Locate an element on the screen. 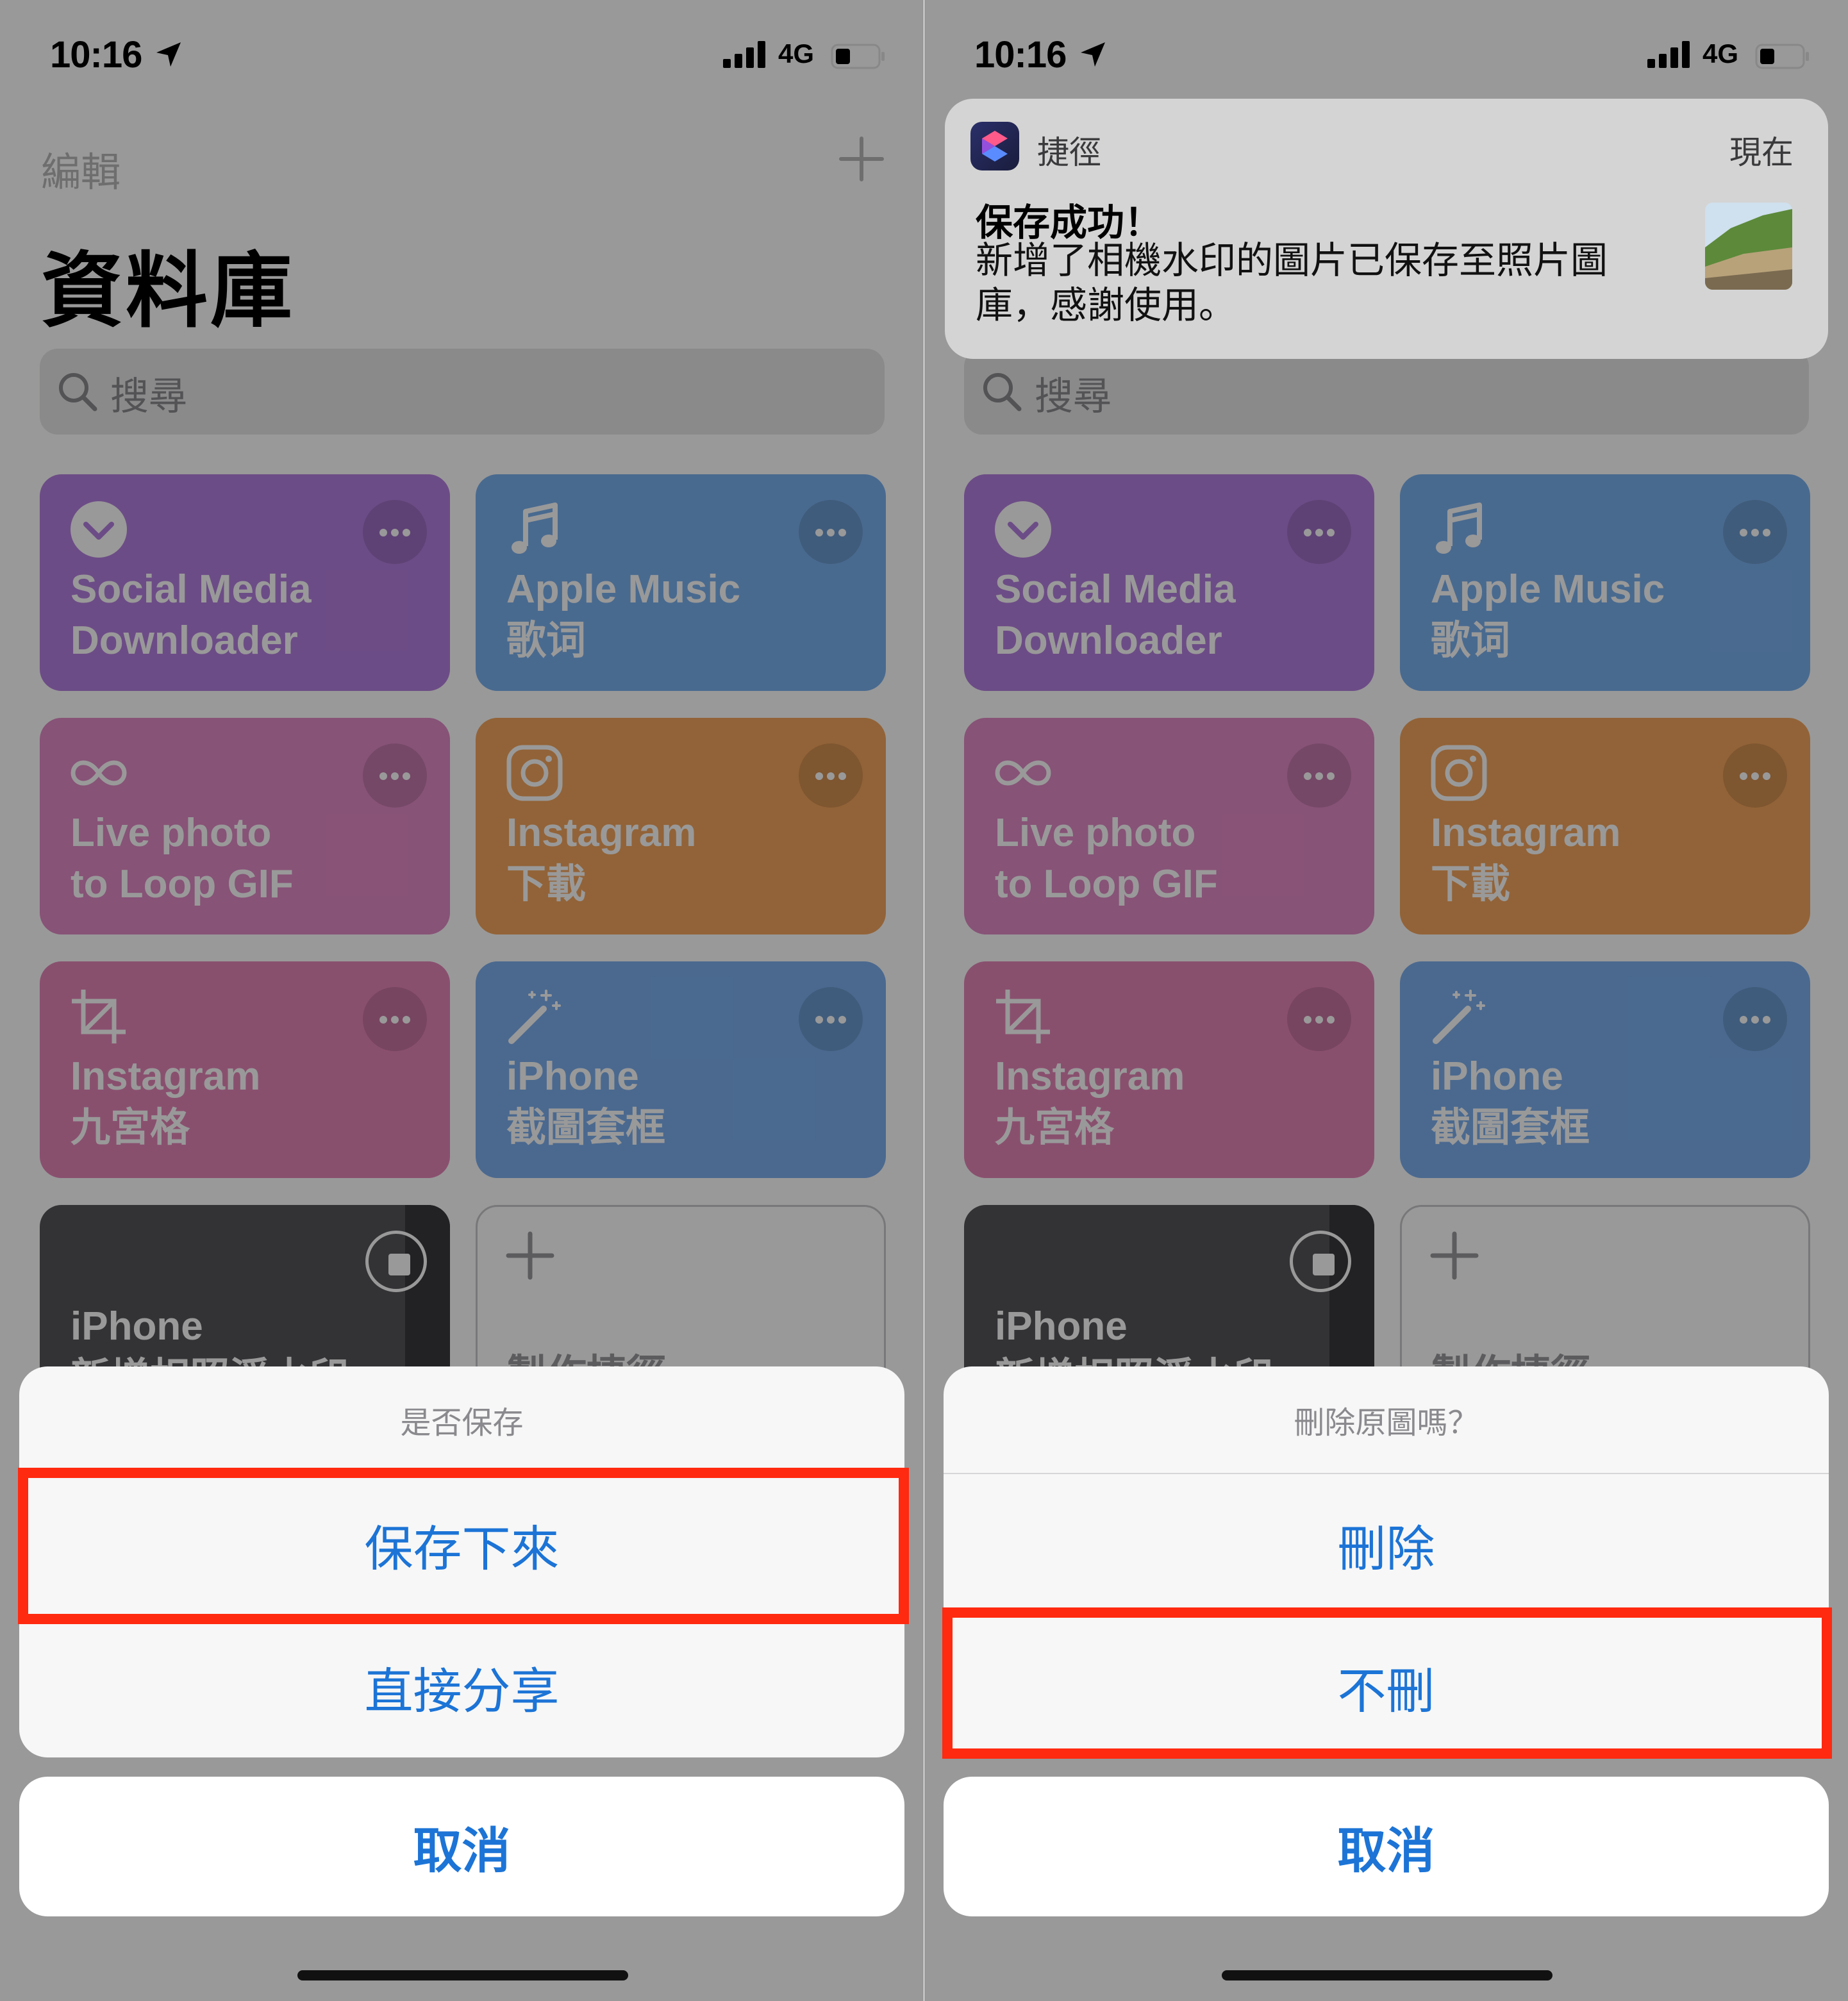  notification-app-name: 捷徑 is located at coordinates (1069, 152).